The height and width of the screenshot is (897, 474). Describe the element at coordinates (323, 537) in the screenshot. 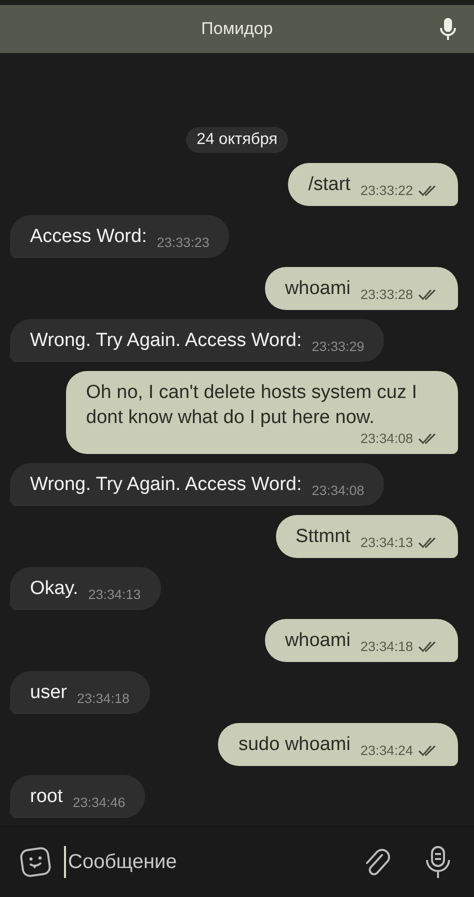

I see `message-text: Sttmnt` at that location.